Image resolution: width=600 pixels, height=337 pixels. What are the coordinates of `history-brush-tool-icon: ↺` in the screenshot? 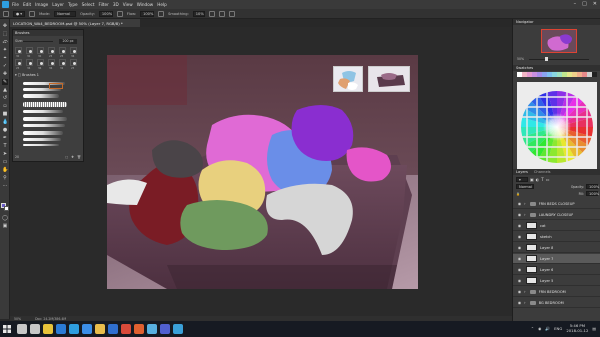 It's located at (5, 98).